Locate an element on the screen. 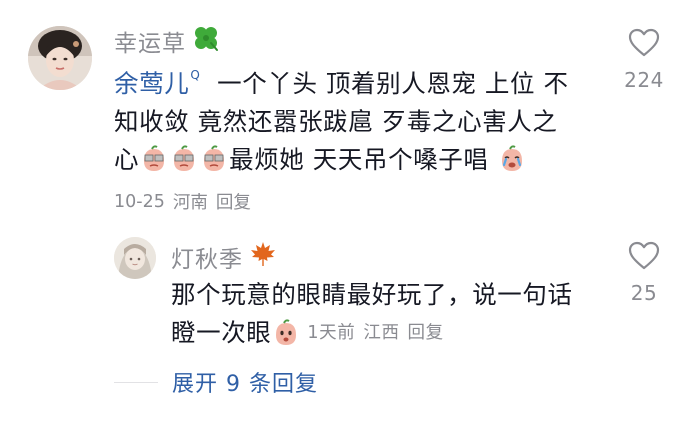 This screenshot has height=428, width=690. reply-meta: 1天前 江西 回复 is located at coordinates (375, 333).